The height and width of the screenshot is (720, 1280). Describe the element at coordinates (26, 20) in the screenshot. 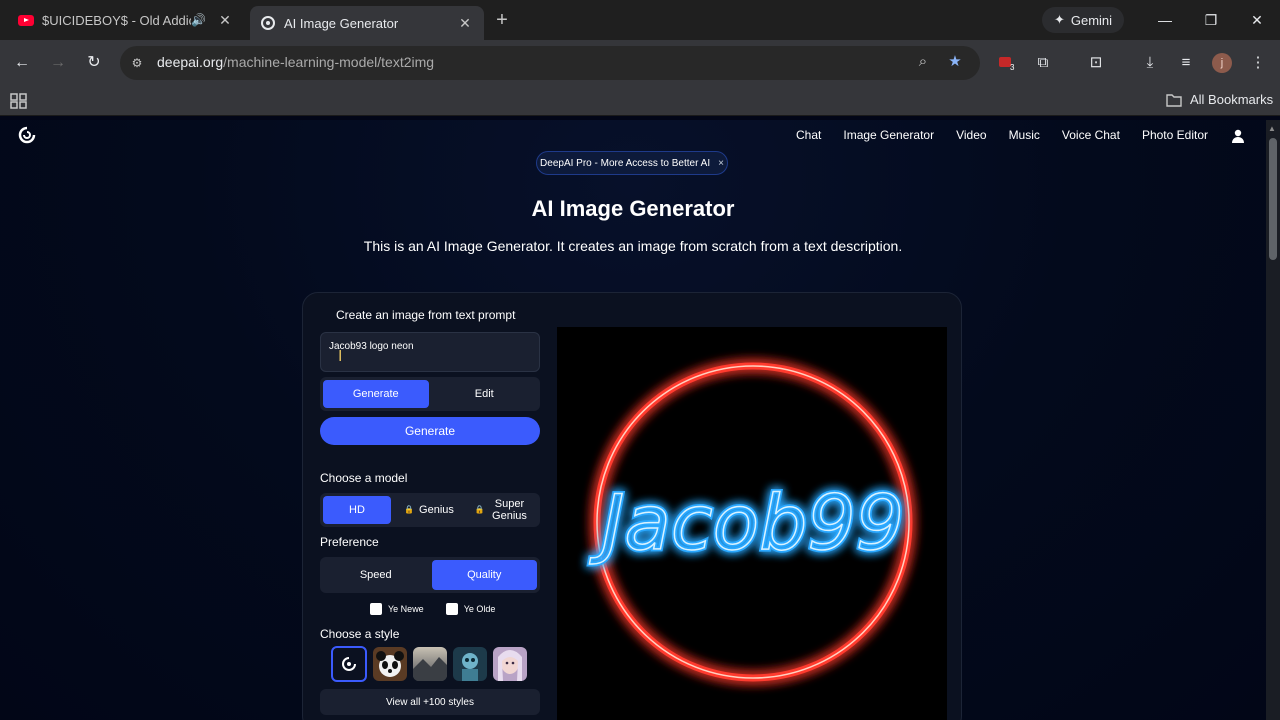

I see `youtube-icon` at that location.